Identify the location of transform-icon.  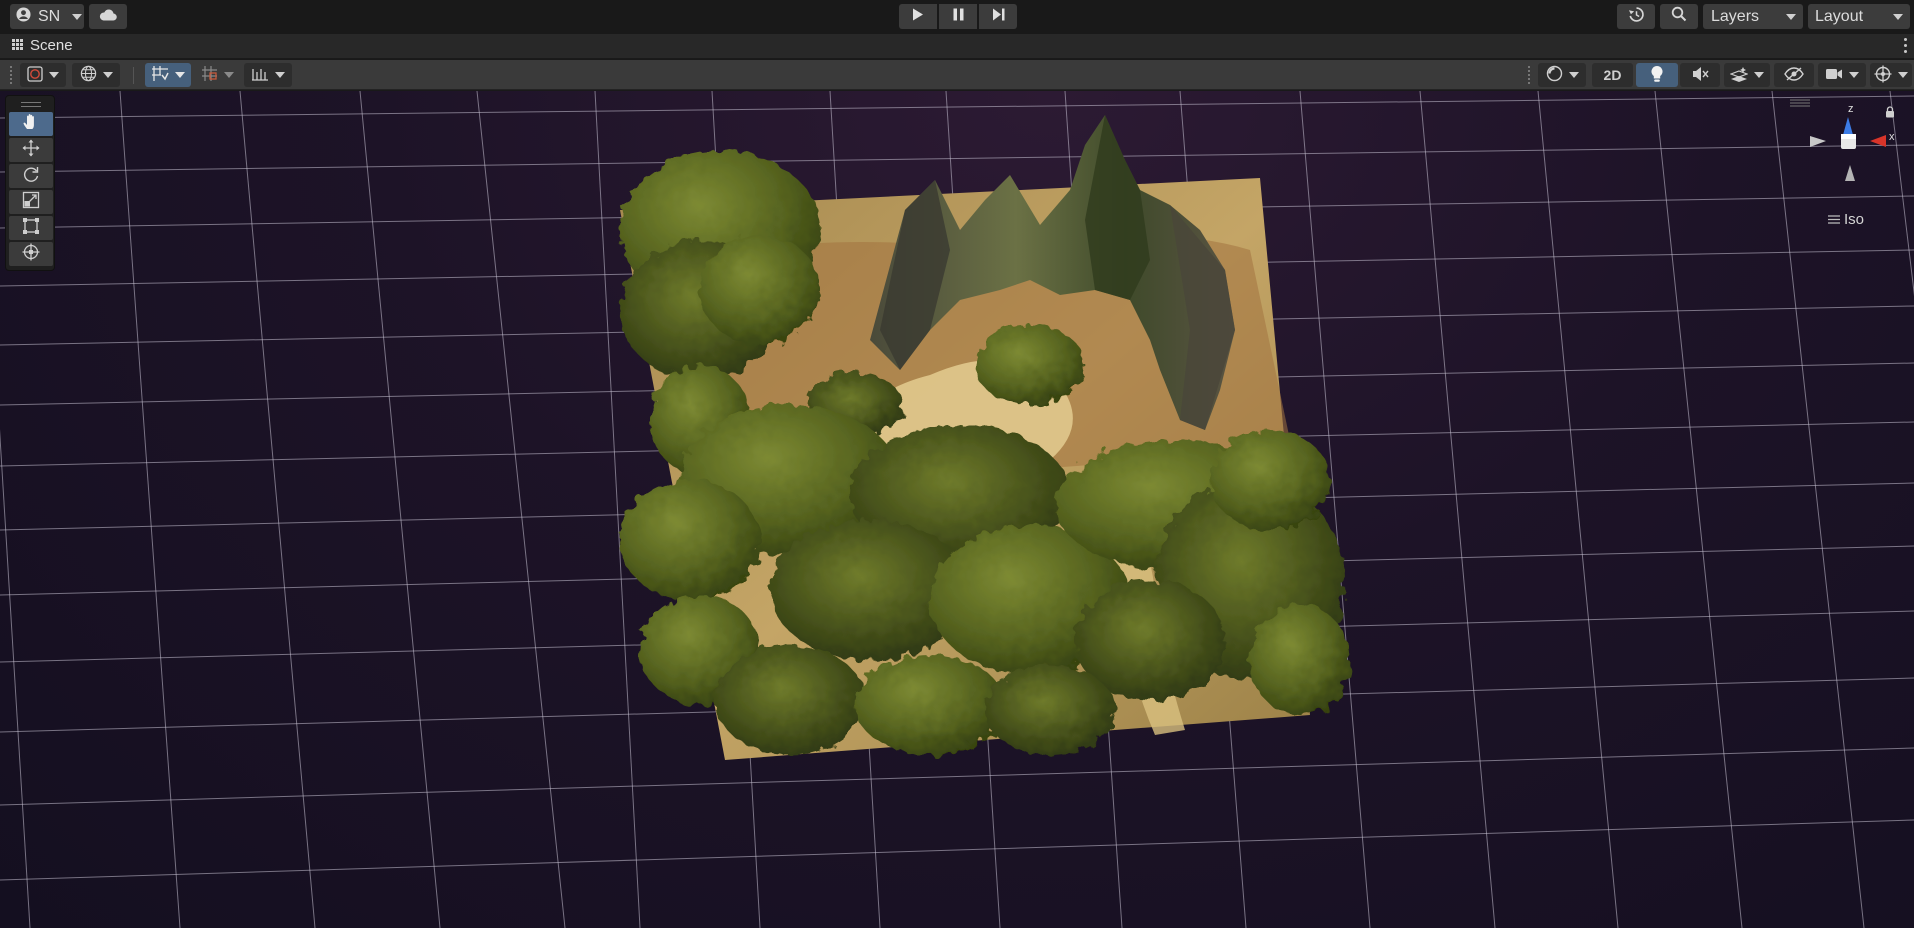
(31, 254).